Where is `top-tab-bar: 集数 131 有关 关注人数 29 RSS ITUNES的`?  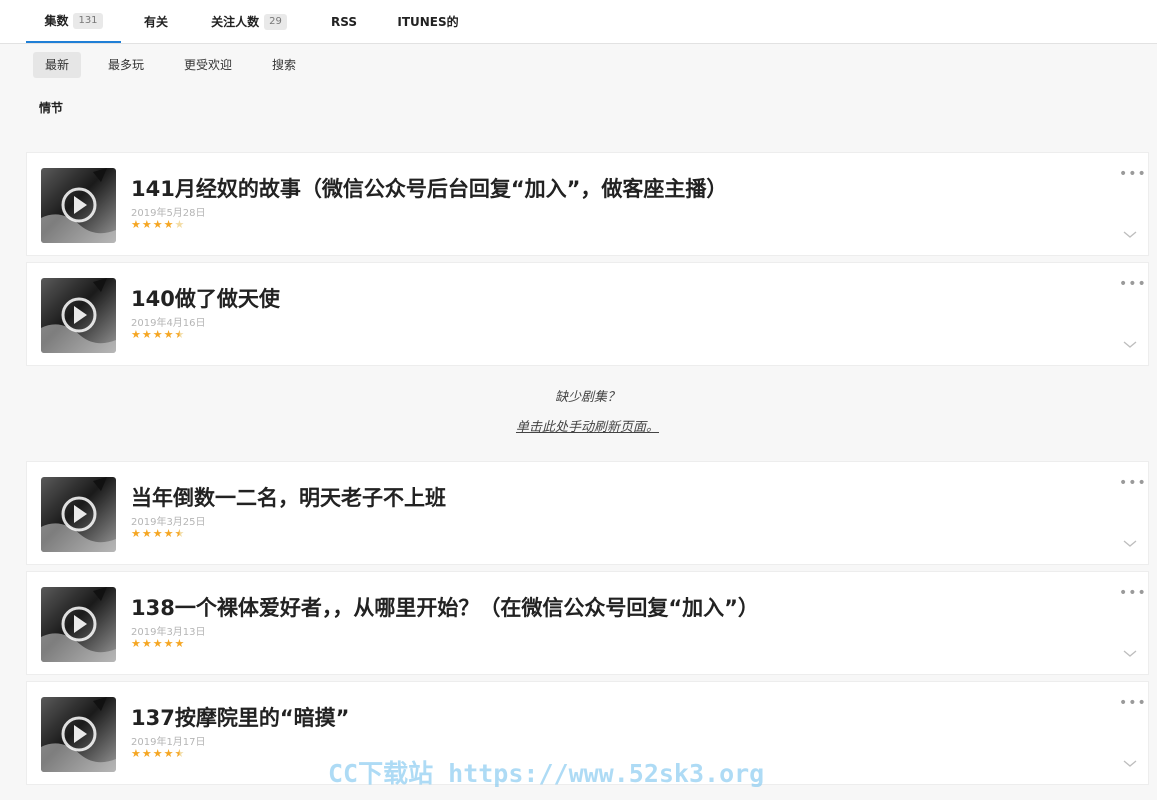
top-tab-bar: 集数 131 有关 关注人数 29 RSS ITUNES的 is located at coordinates (578, 22).